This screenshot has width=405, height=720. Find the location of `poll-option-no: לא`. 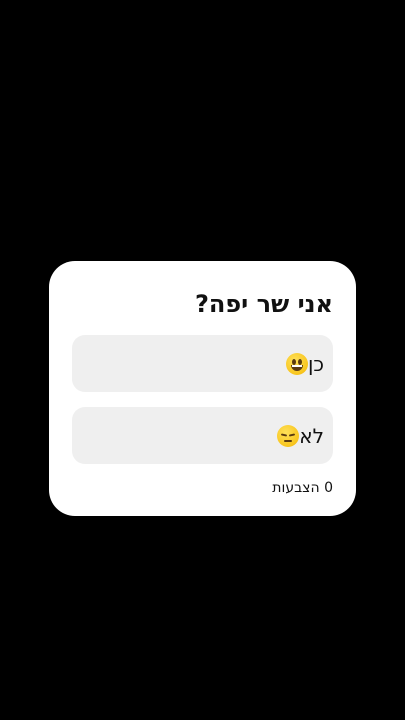

poll-option-no: לא is located at coordinates (202, 435).